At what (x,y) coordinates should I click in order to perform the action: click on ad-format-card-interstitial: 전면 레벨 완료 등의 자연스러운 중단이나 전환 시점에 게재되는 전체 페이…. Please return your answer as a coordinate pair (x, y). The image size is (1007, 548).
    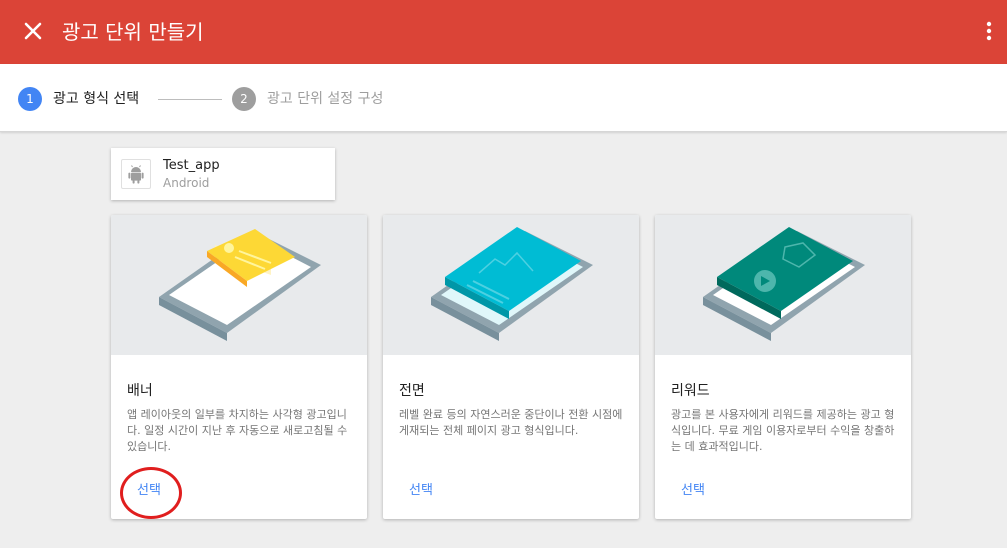
    Looking at the image, I should click on (511, 367).